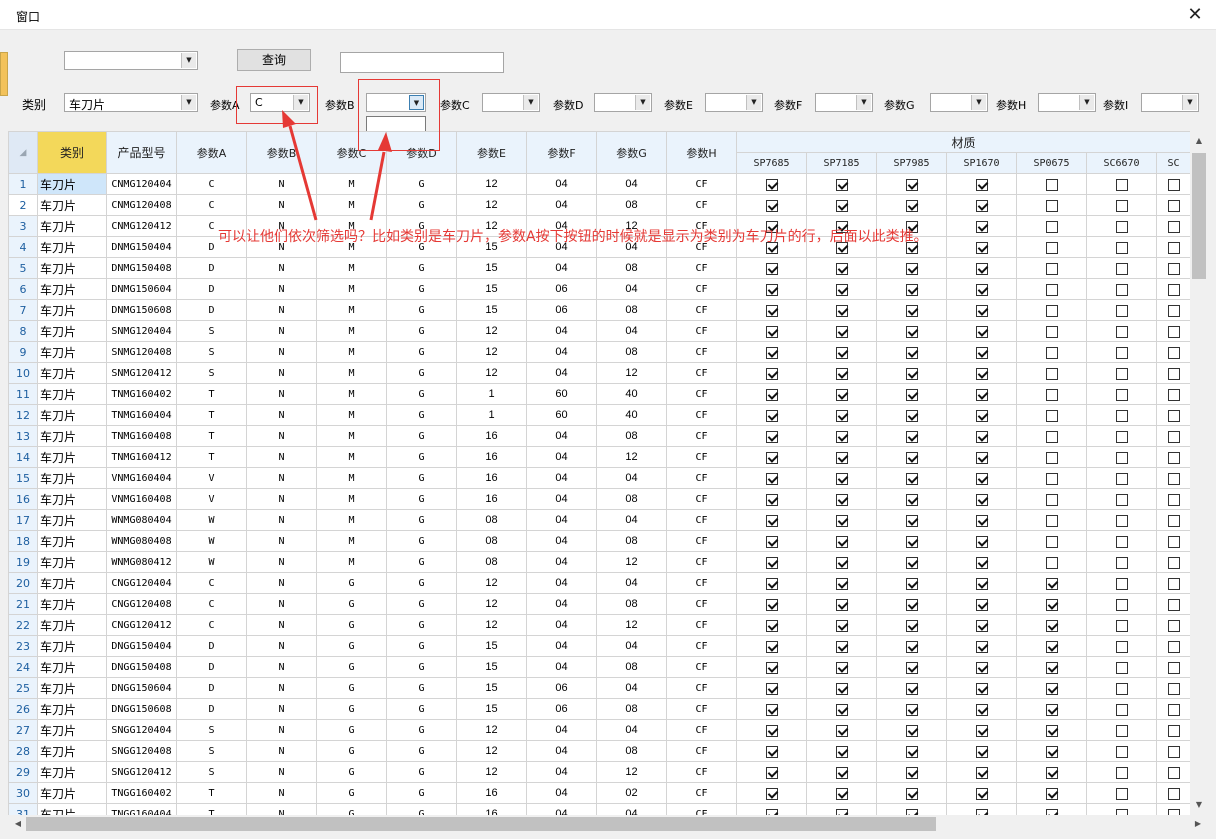 The width and height of the screenshot is (1216, 839). Describe the element at coordinates (303, 173) in the screenshot. I see `arrow-to-param-a` at that location.